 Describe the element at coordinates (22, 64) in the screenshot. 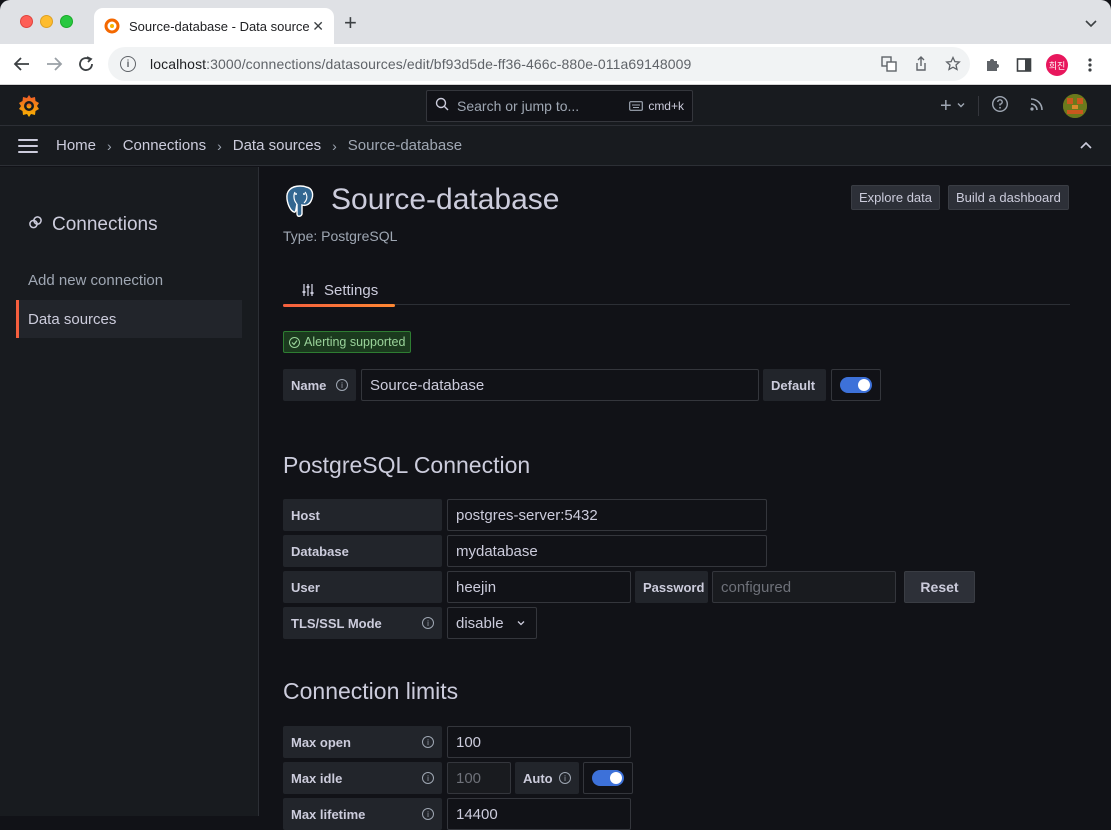

I see `back-arrow-icon` at that location.